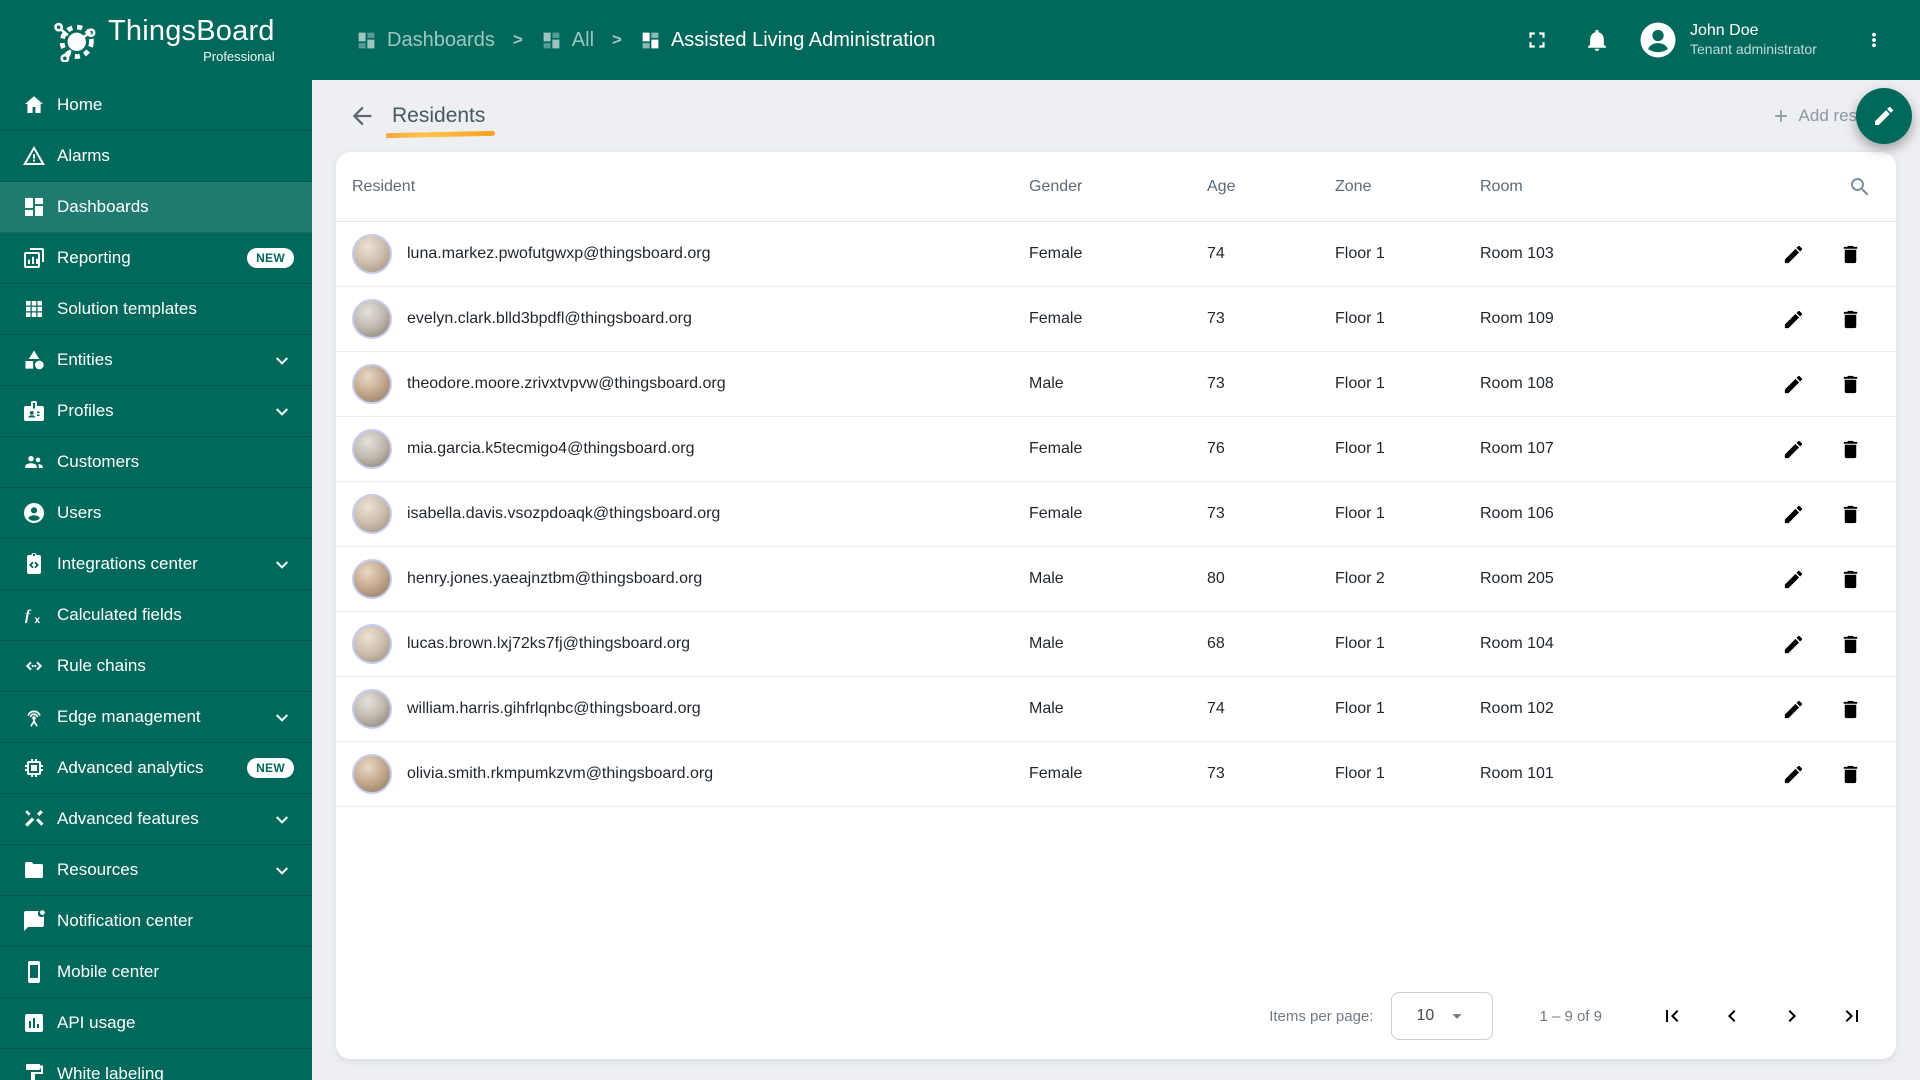 The width and height of the screenshot is (1920, 1080). What do you see at coordinates (549, 318) in the screenshot?
I see `resident-email: evelyn.clark.blld3bpdfl@thingsboard.org` at bounding box center [549, 318].